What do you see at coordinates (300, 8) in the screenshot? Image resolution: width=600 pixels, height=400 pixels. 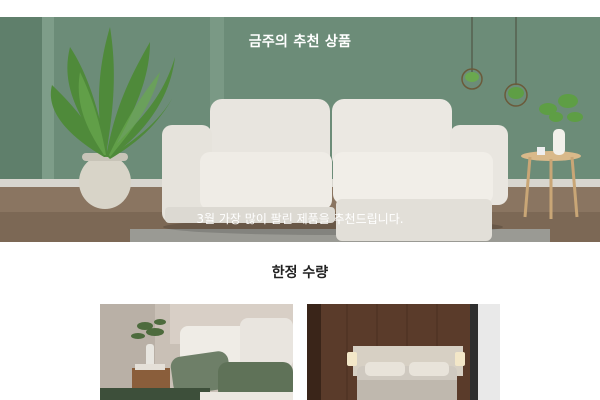 I see `top-strip` at bounding box center [300, 8].